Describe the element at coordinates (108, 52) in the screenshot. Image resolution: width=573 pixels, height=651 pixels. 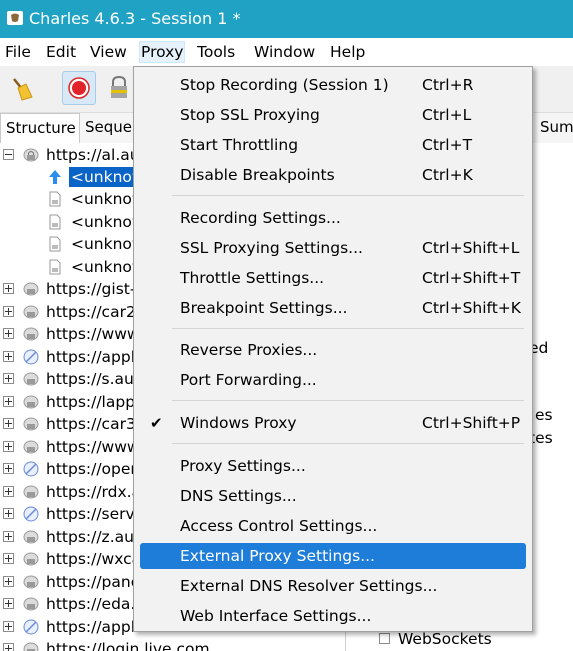
I see `menu-view: View` at that location.